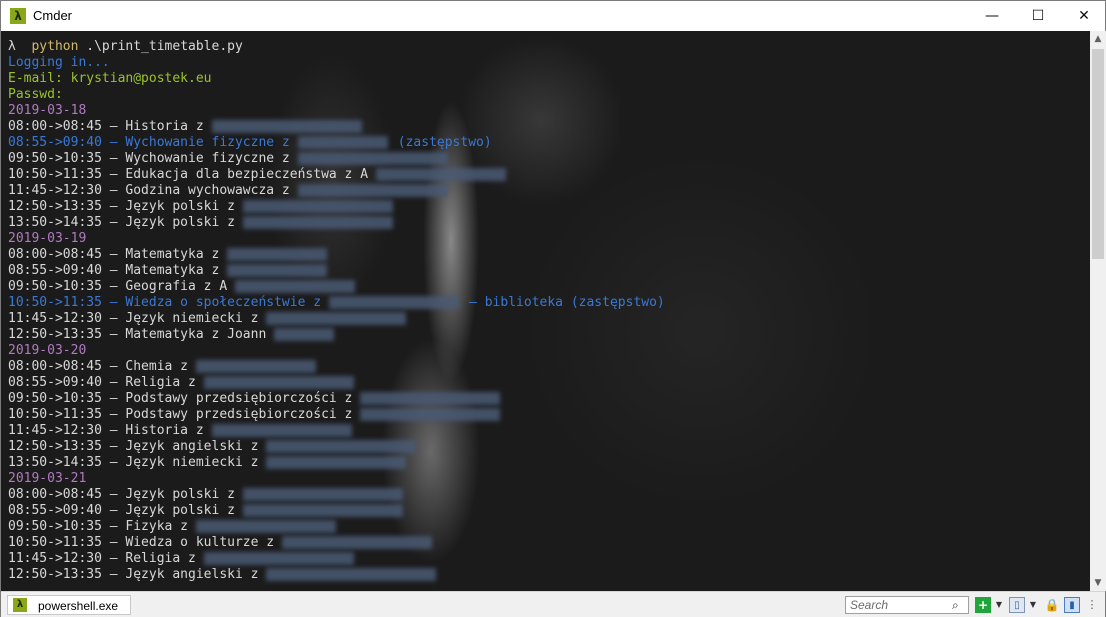 This screenshot has height=617, width=1106. What do you see at coordinates (164, 46) in the screenshot?
I see `terminal-text: .\print_timetable.py` at bounding box center [164, 46].